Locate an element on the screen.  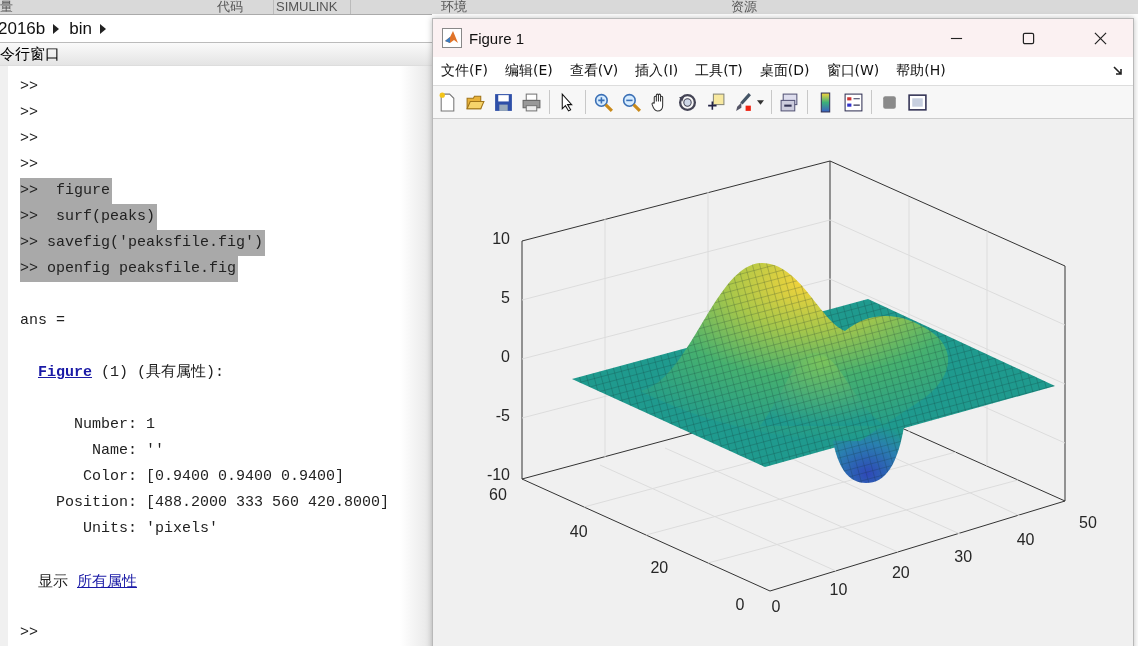
legend-icon is located at coordinates (853, 102).